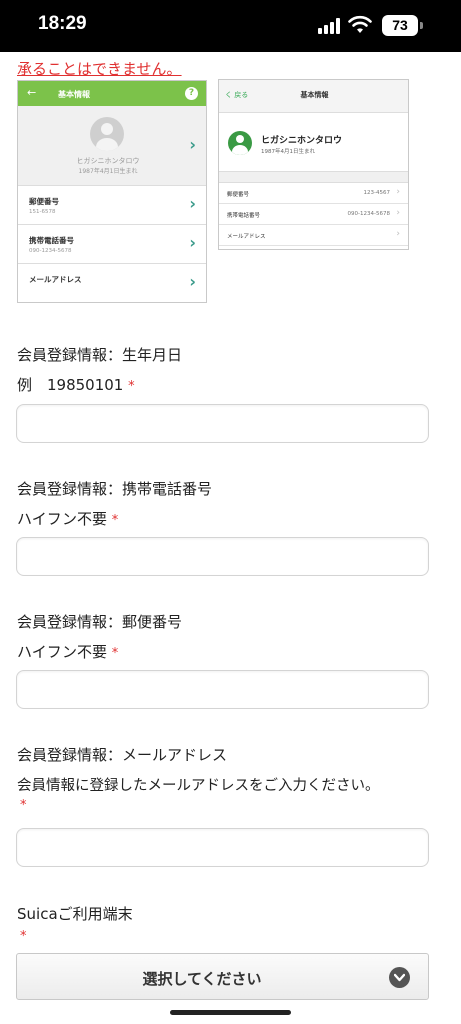 The width and height of the screenshot is (461, 1024). Describe the element at coordinates (360, 24) in the screenshot. I see `wifi-icon` at that location.